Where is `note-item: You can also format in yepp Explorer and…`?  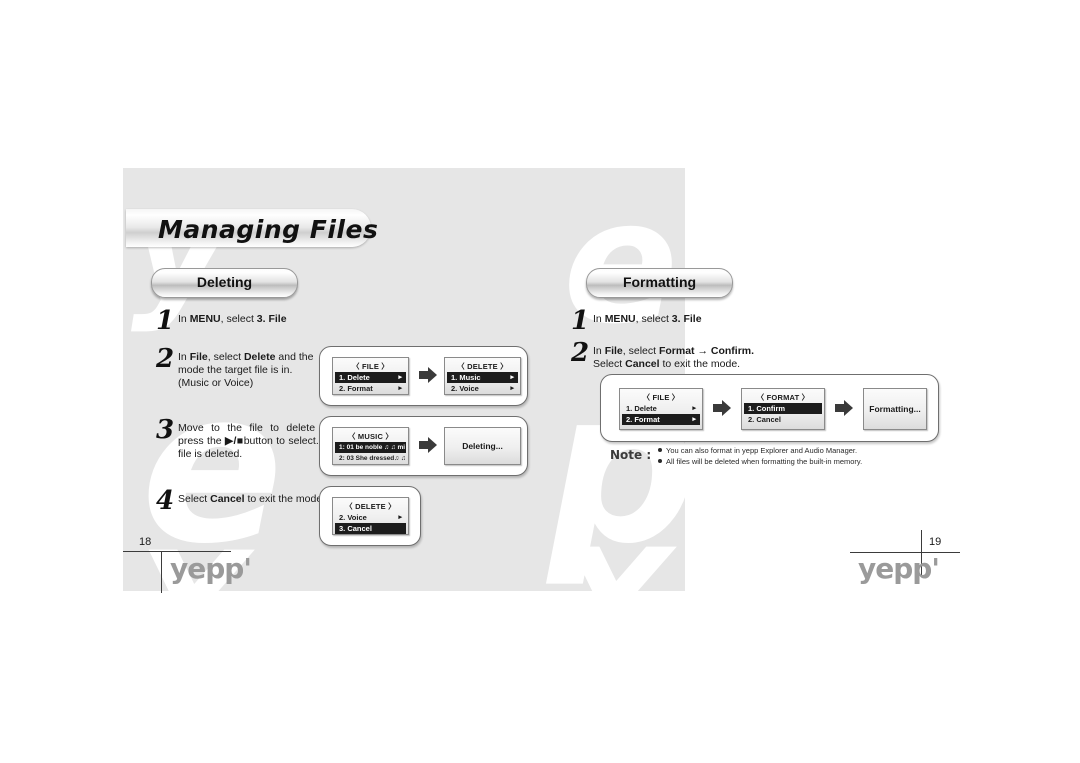 note-item: You can also format in yepp Explorer and… is located at coordinates (760, 450).